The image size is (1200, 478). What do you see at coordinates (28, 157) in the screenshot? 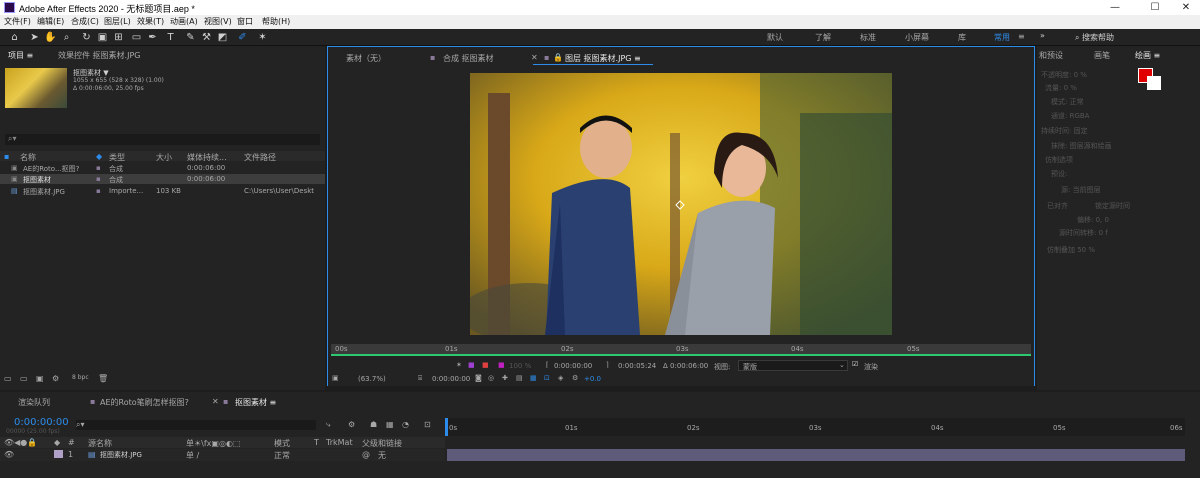
I see `col-name: 名称` at bounding box center [28, 157].